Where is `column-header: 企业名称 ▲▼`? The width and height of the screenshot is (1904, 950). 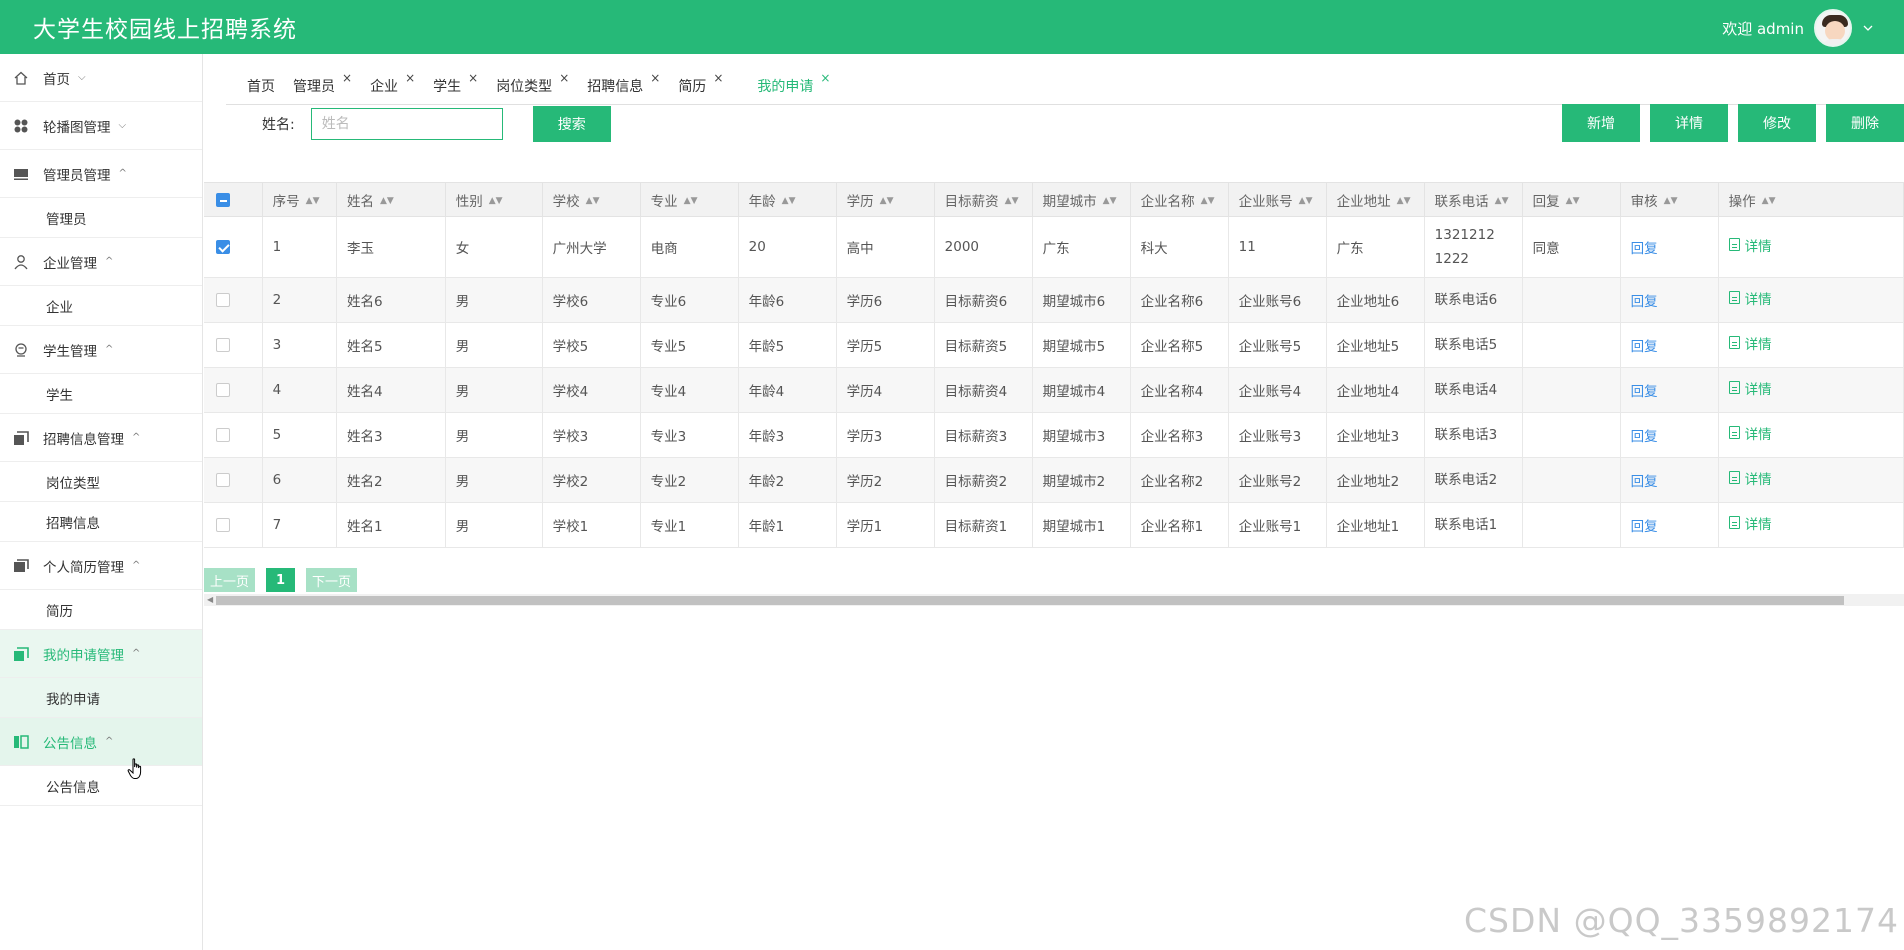 column-header: 企业名称 ▲▼ is located at coordinates (1179, 199).